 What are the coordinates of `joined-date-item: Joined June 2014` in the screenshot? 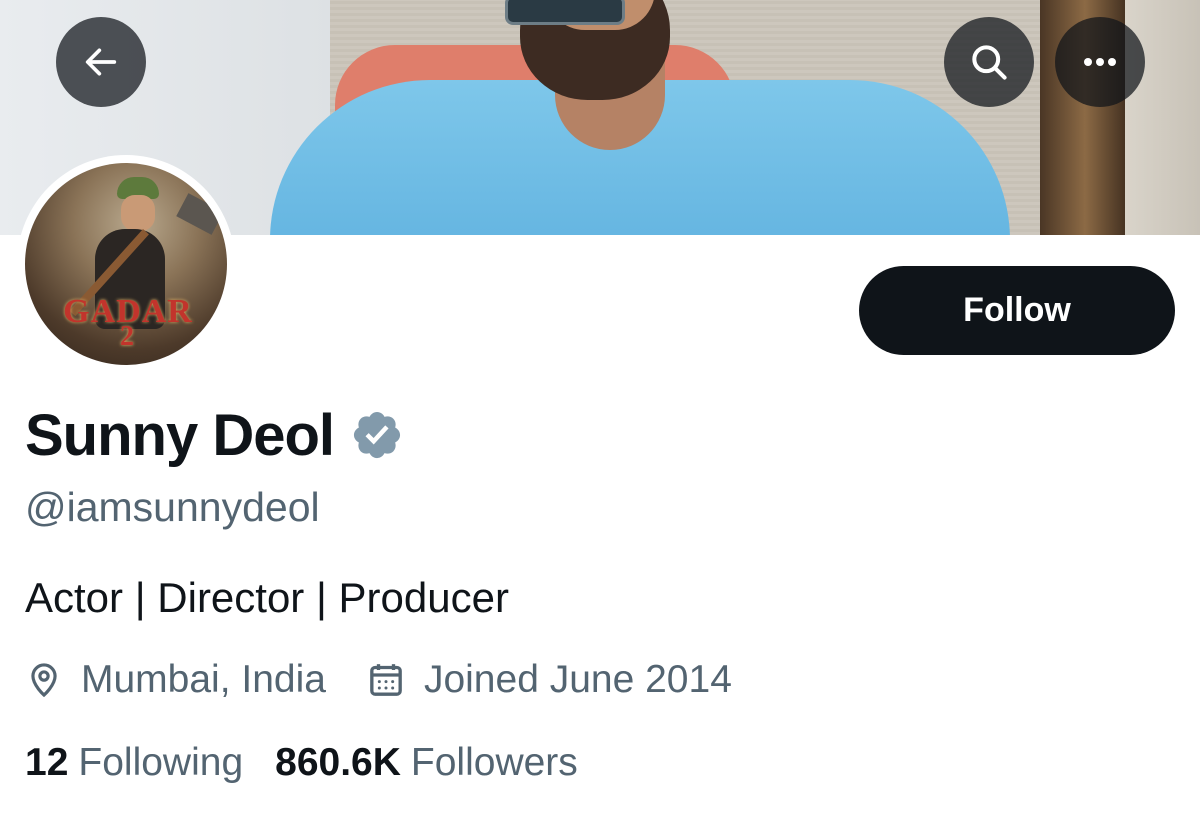 It's located at (549, 680).